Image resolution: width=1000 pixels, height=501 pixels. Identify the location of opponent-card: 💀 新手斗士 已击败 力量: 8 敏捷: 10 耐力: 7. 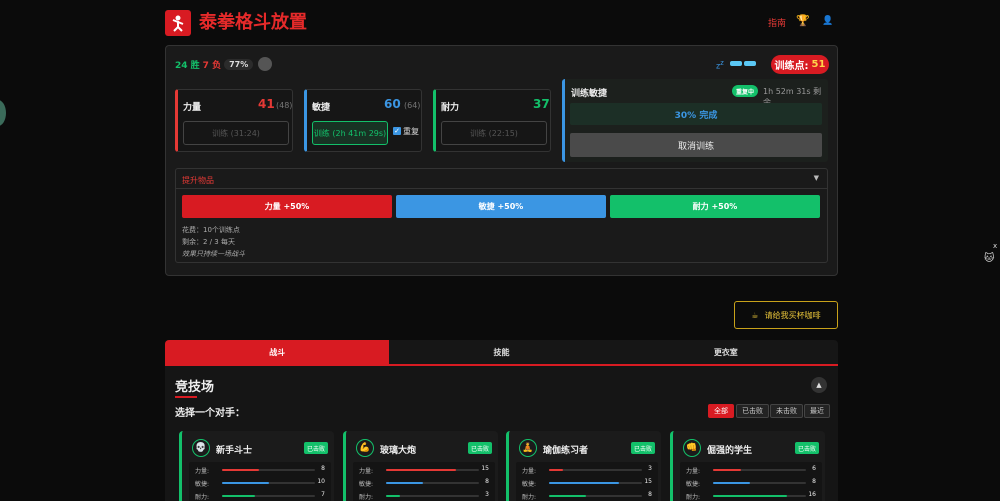
(256, 466).